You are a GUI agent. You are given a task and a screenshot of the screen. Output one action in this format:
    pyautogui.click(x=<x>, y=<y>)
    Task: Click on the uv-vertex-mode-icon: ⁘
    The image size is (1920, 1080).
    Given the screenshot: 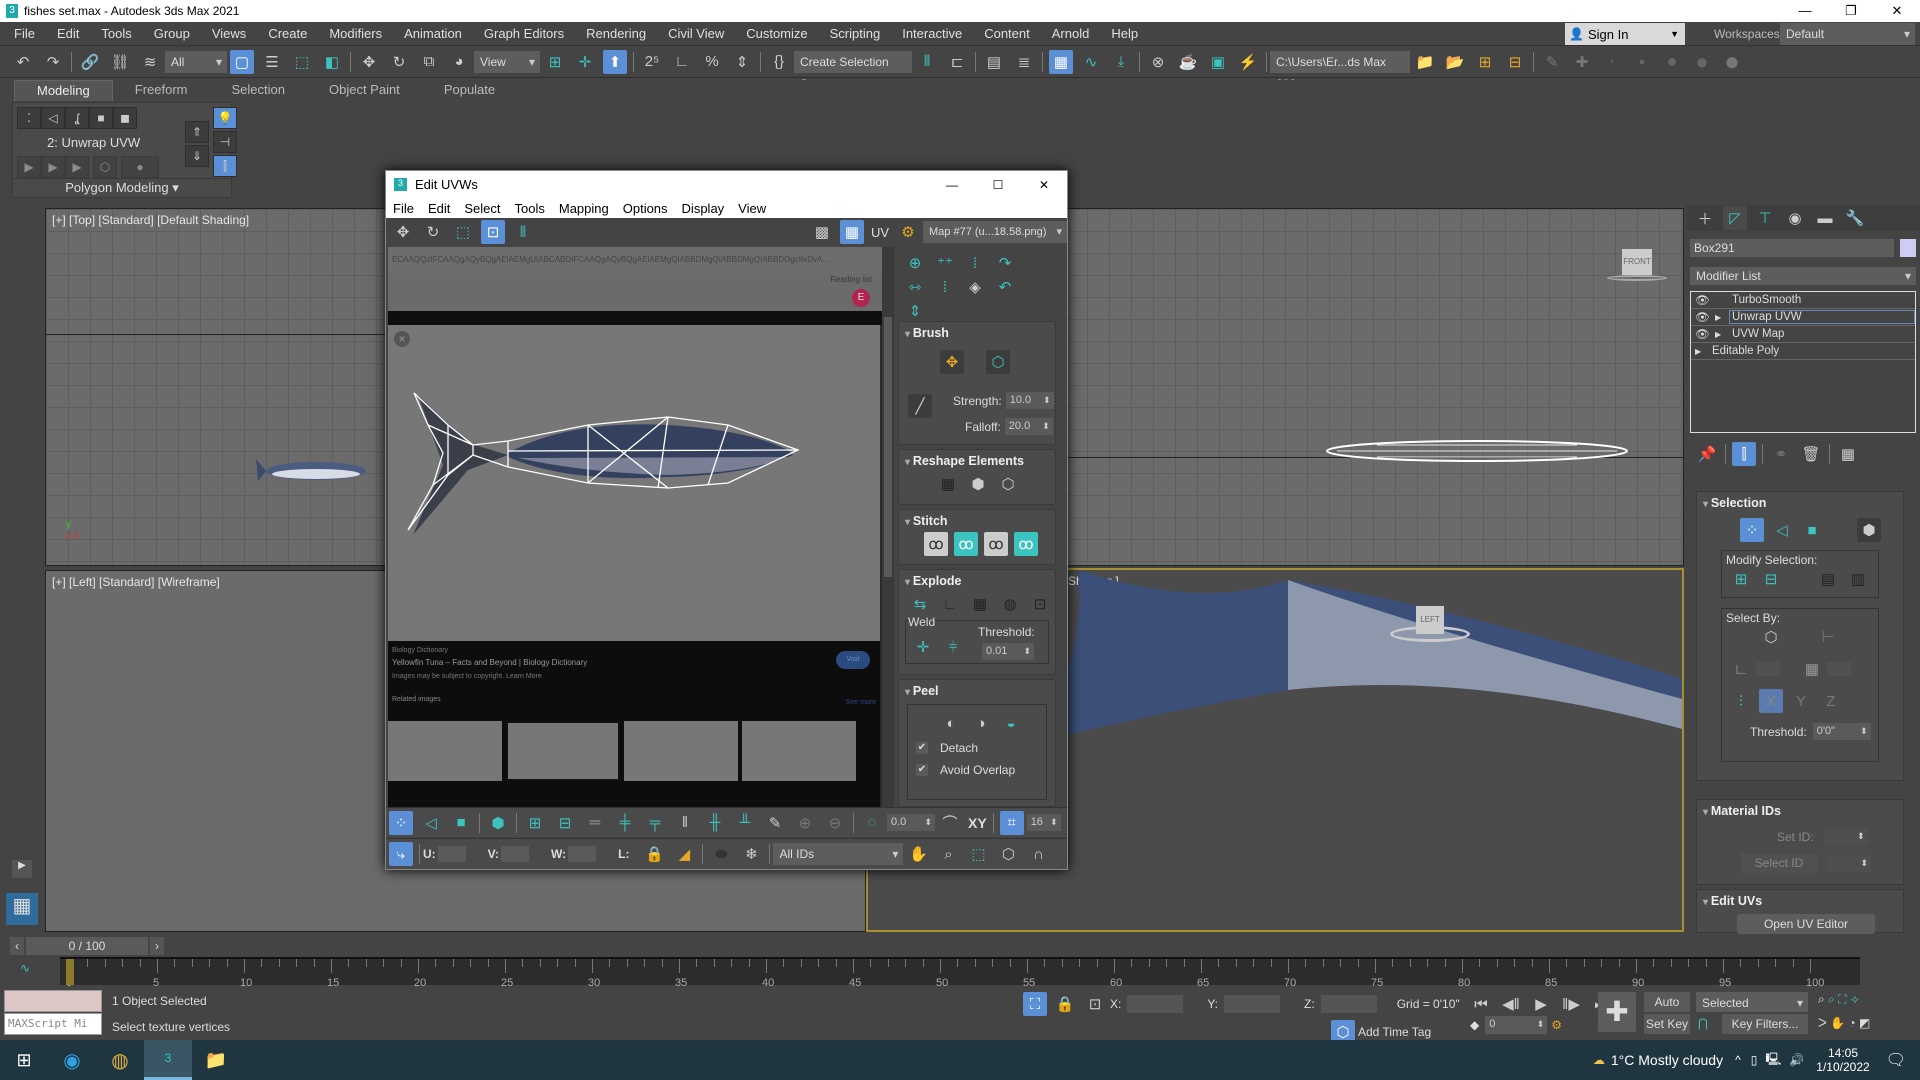 What is the action you would take?
    pyautogui.click(x=401, y=822)
    